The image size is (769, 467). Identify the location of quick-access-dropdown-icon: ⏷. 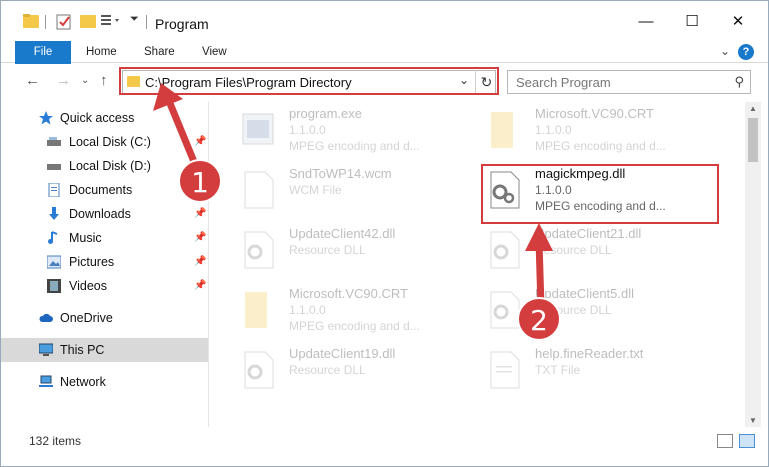
(134, 19).